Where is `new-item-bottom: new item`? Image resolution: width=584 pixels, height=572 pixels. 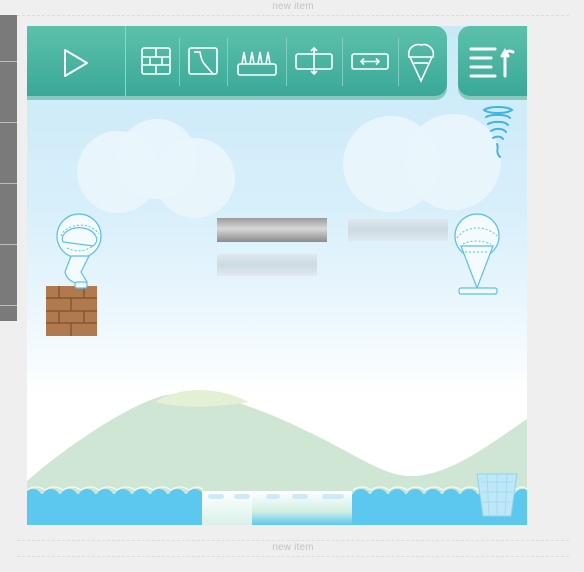 new-item-bottom: new item is located at coordinates (293, 547).